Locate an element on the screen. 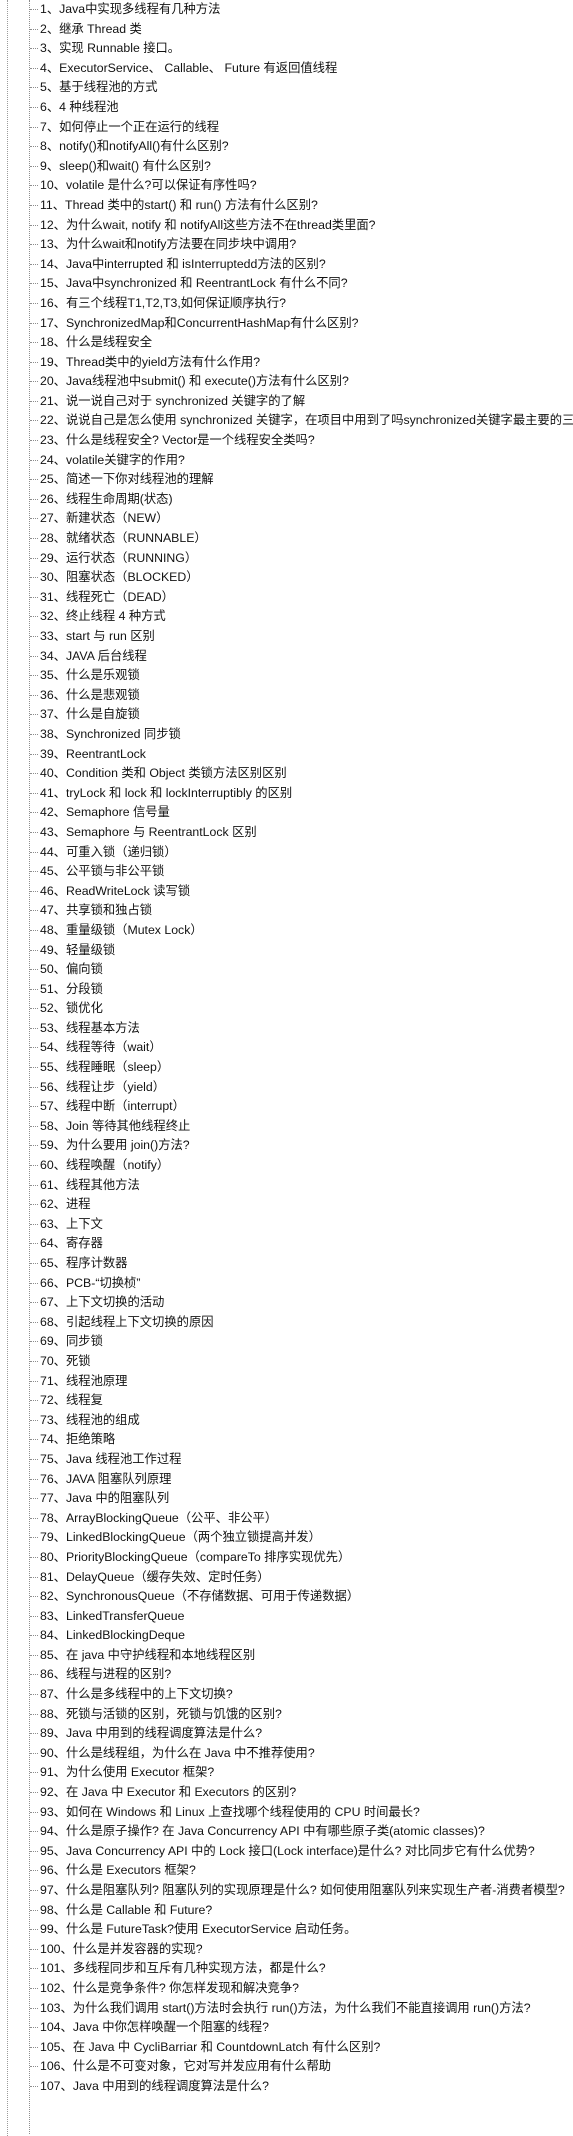  outline-item: 65、程序计数器 is located at coordinates (286, 1264).